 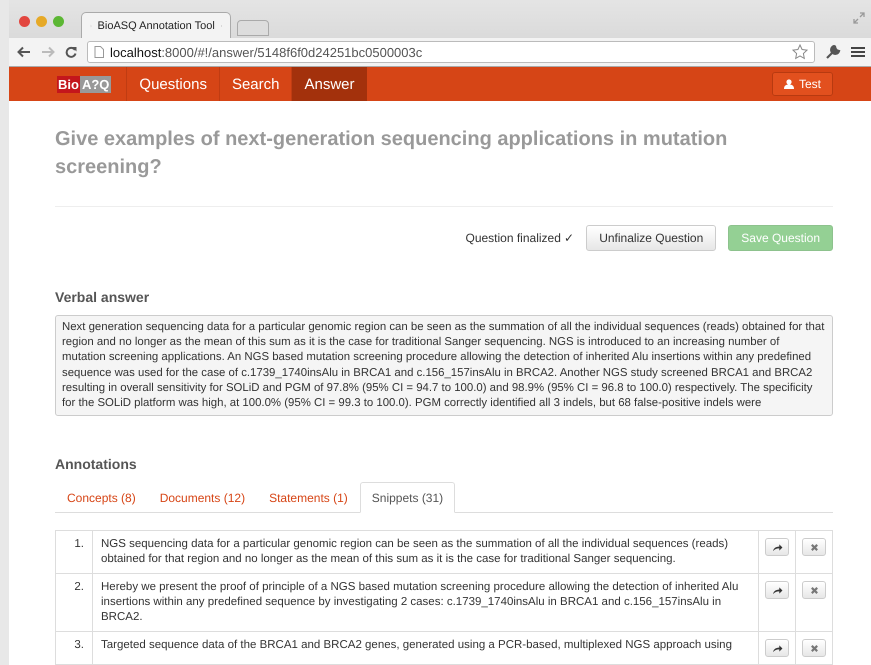 I want to click on snippet-text: Hereby we present the proof of principle of a NGS based mutation screening procedure allowing the detection of inherited Alu insertions within any predefined sequence by investigating 2 cases: c.1739_1740insAlu in BRCA1 and c.156_157insAlu in BRCA2., so click(x=425, y=603).